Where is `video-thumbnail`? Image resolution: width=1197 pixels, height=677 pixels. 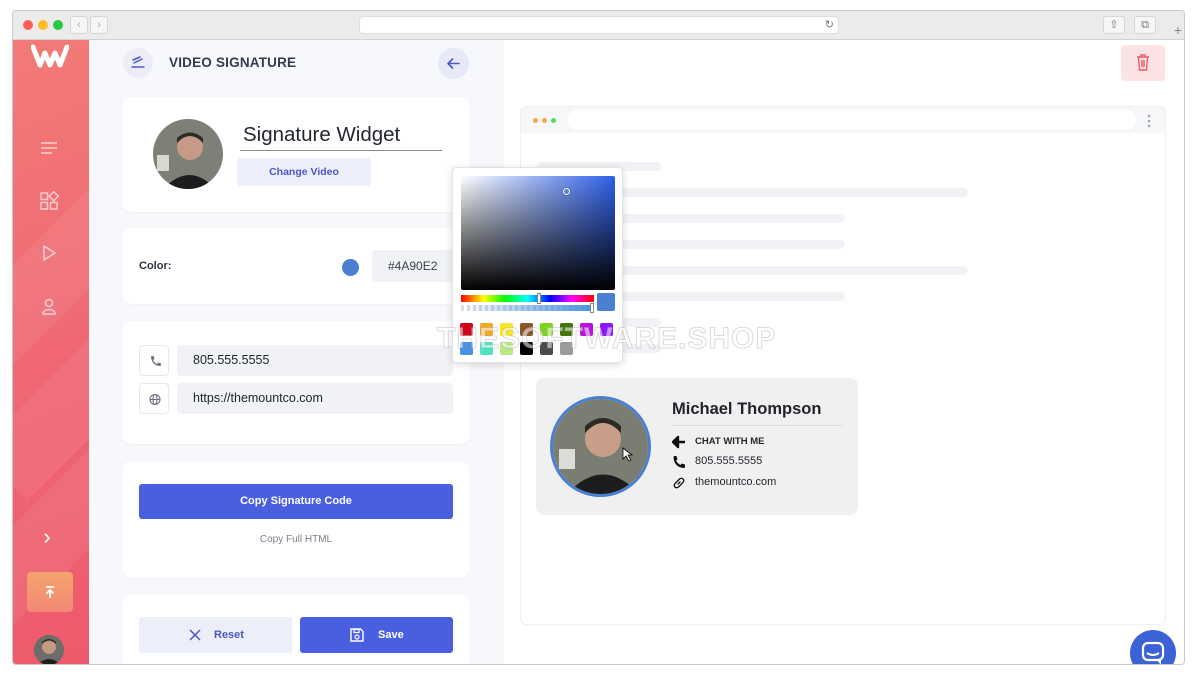 video-thumbnail is located at coordinates (188, 154).